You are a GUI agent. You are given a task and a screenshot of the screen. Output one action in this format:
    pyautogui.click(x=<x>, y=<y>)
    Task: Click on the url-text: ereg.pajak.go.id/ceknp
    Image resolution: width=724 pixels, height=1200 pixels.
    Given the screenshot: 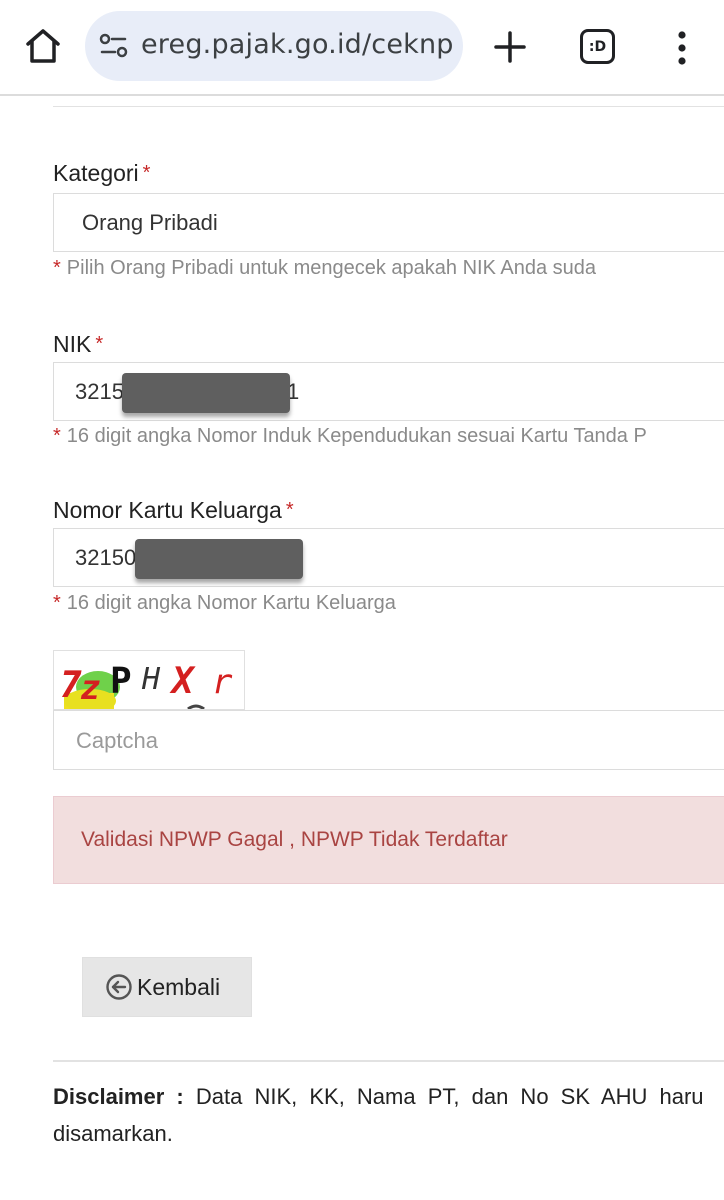 What is the action you would take?
    pyautogui.click(x=297, y=44)
    